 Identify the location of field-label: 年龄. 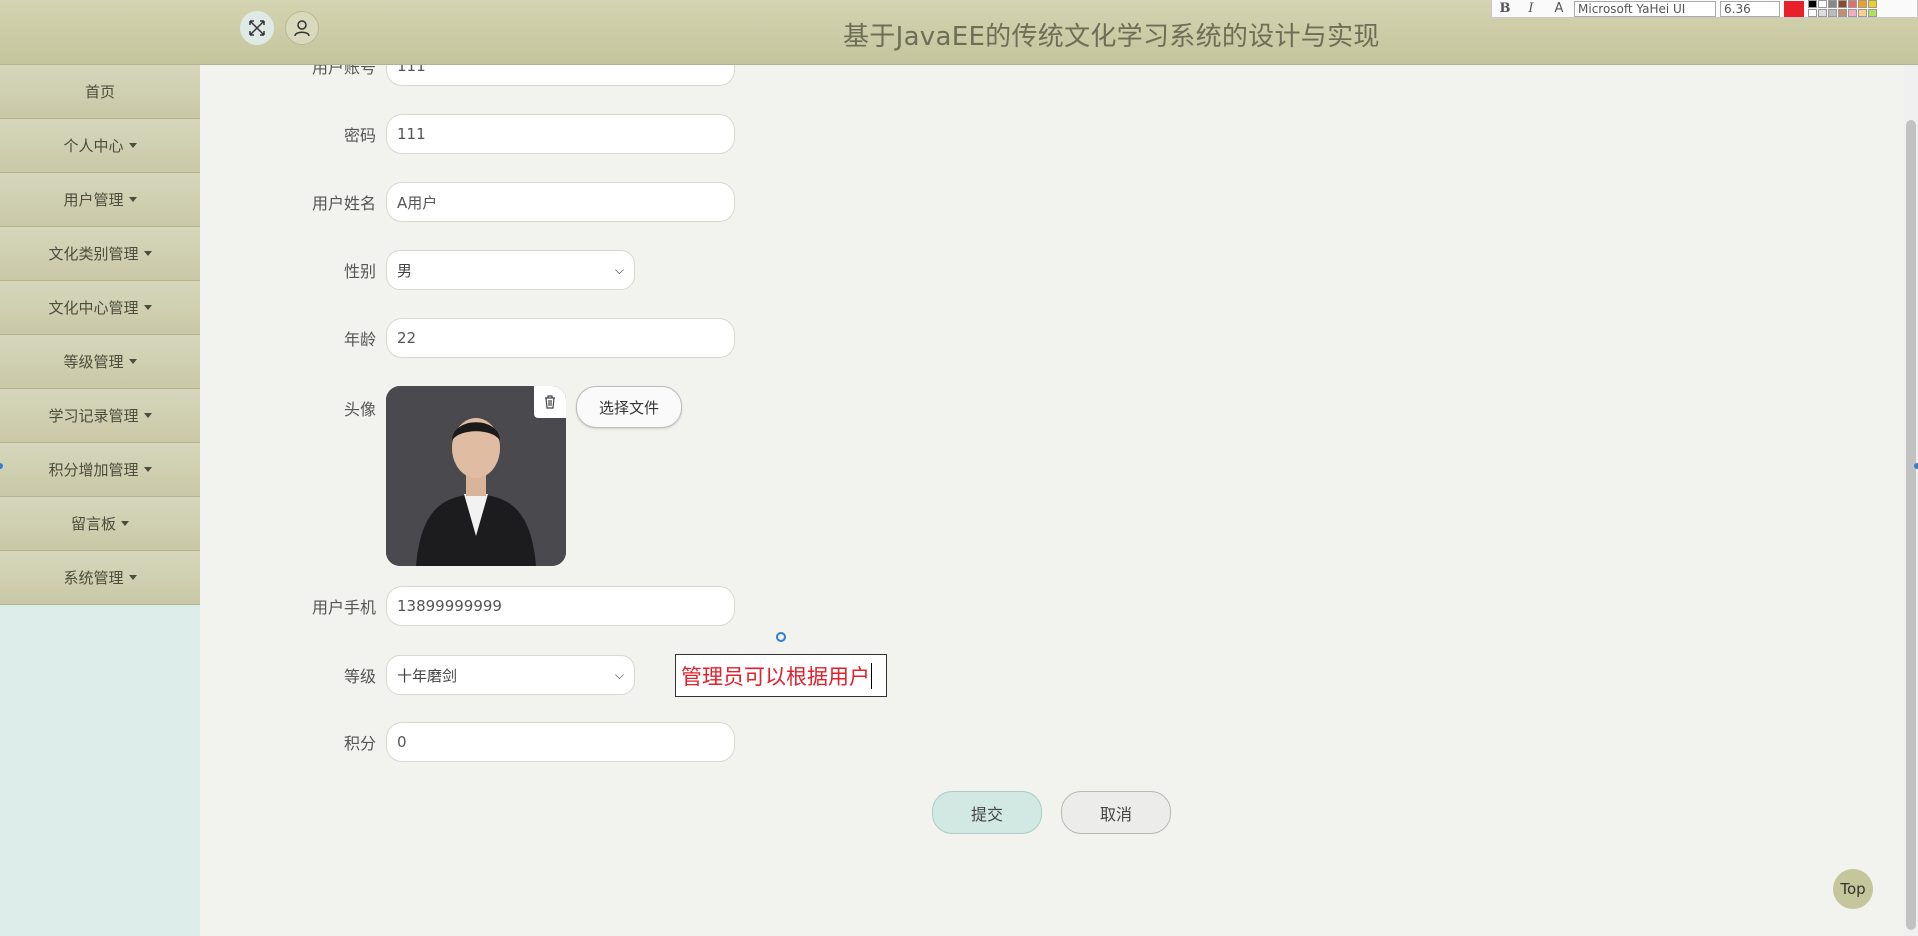
(359, 339).